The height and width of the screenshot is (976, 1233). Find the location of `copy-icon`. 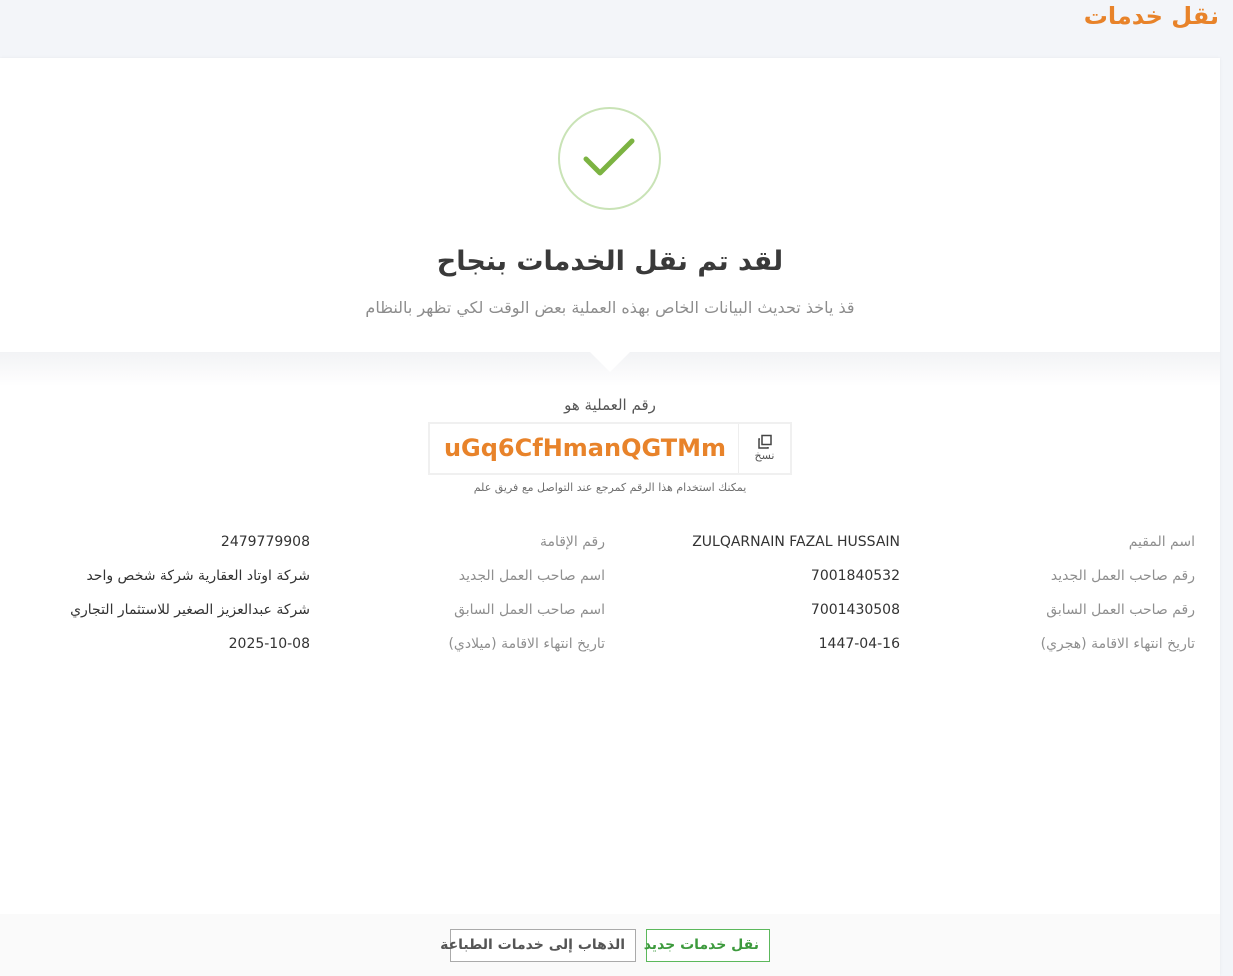

copy-icon is located at coordinates (764, 441).